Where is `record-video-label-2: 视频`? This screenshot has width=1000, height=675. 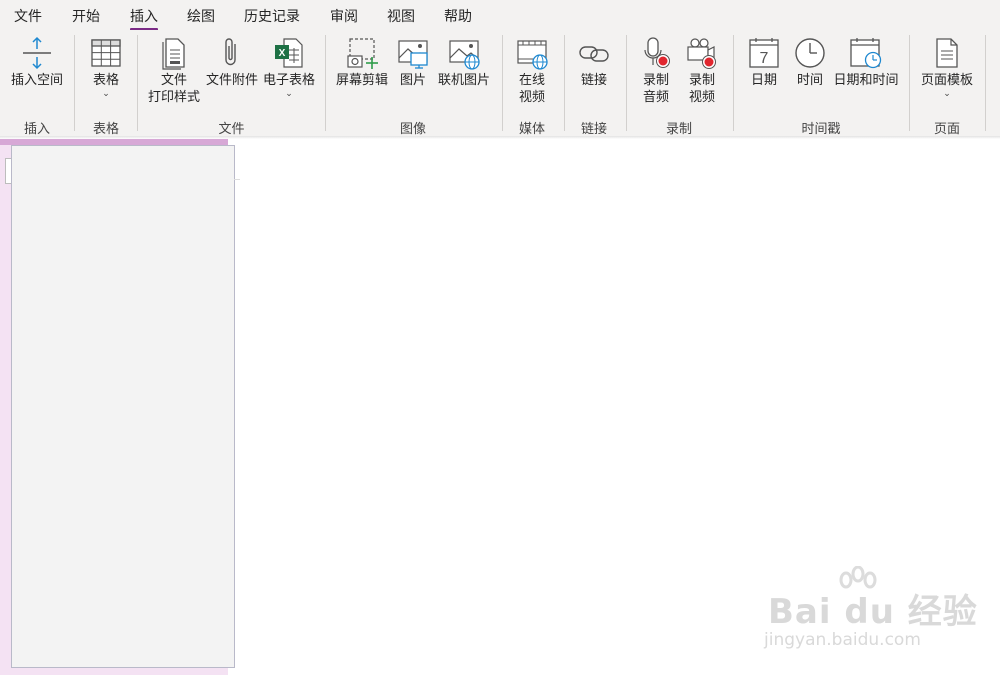
record-video-label-2: 视频 is located at coordinates (701, 97).